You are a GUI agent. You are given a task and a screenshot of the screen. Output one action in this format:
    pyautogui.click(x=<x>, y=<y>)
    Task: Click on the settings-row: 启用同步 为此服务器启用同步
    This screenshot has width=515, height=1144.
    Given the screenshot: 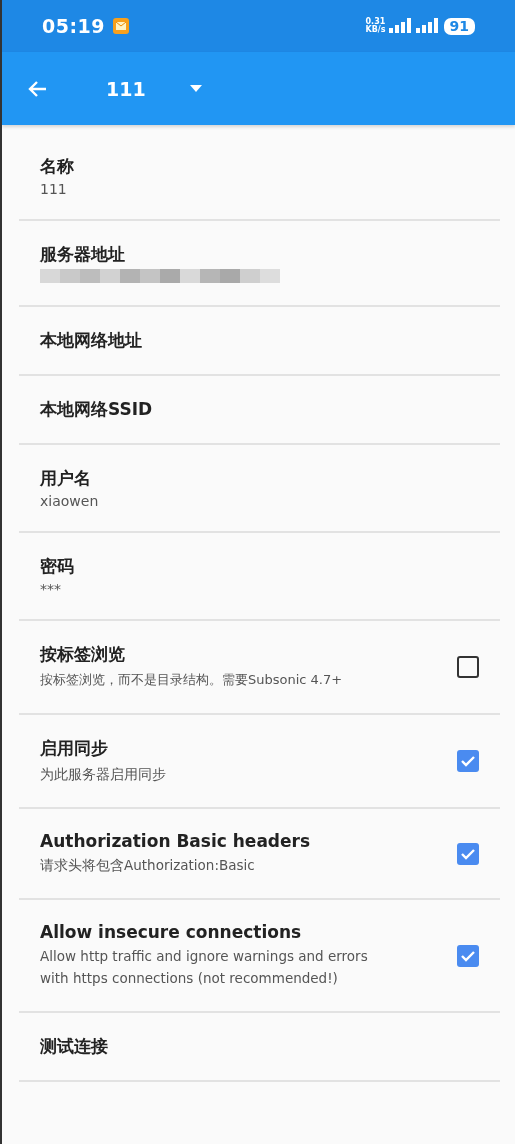 What is the action you would take?
    pyautogui.click(x=259, y=762)
    